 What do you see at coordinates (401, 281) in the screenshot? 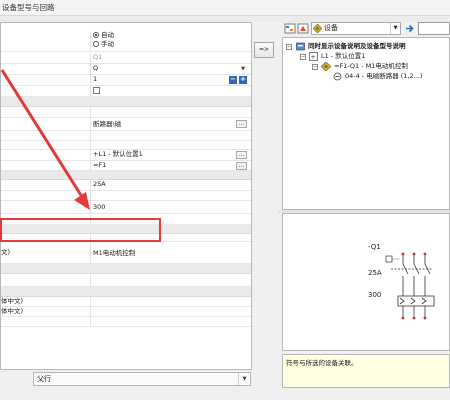
I see `breaker-symbol-graphic: -Q1 25A 300` at bounding box center [401, 281].